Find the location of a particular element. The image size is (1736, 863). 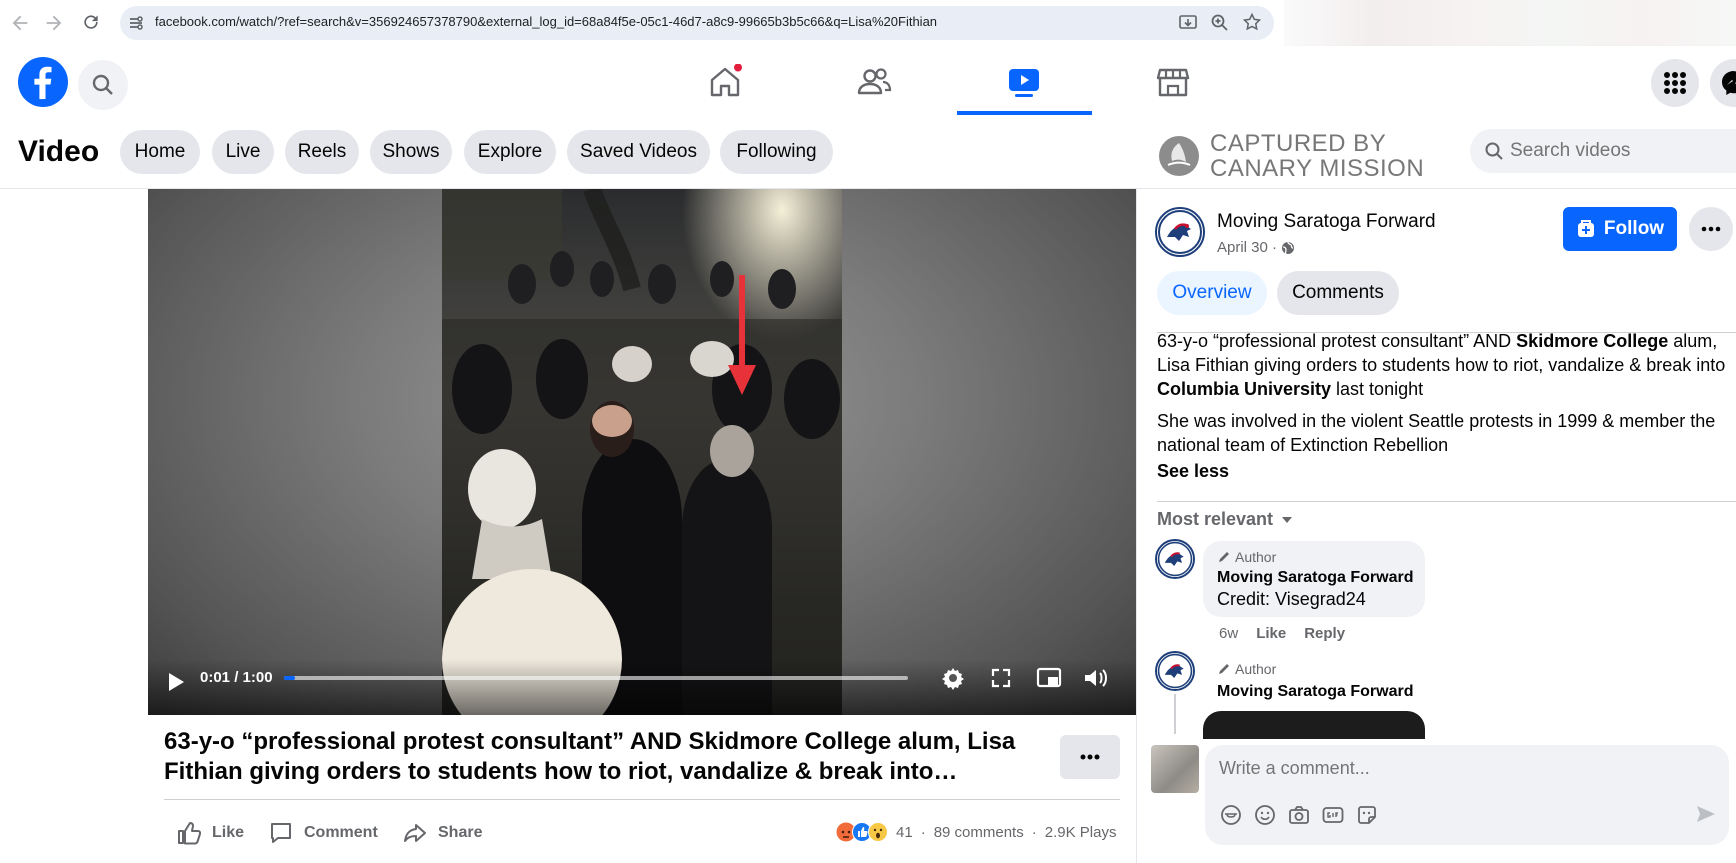

zoom-icon is located at coordinates (1220, 23).